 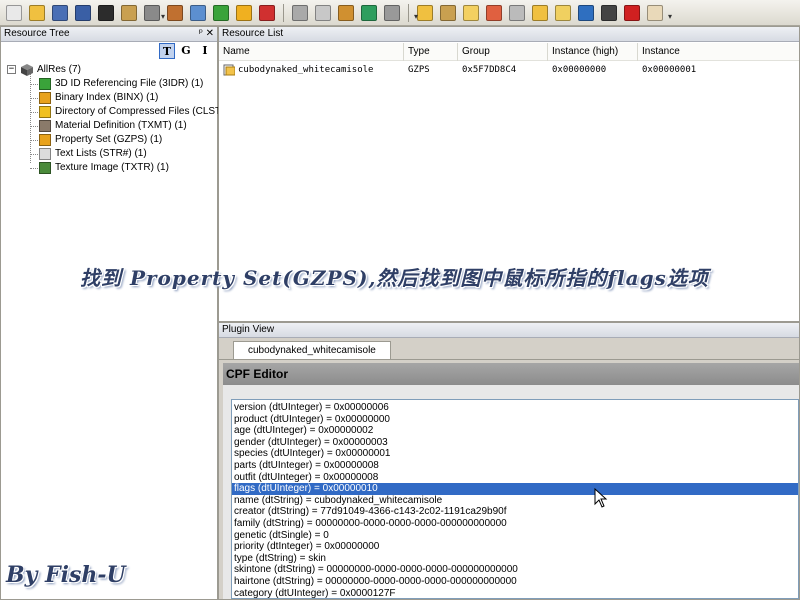 I want to click on delete-icon, so click(x=300, y=13).